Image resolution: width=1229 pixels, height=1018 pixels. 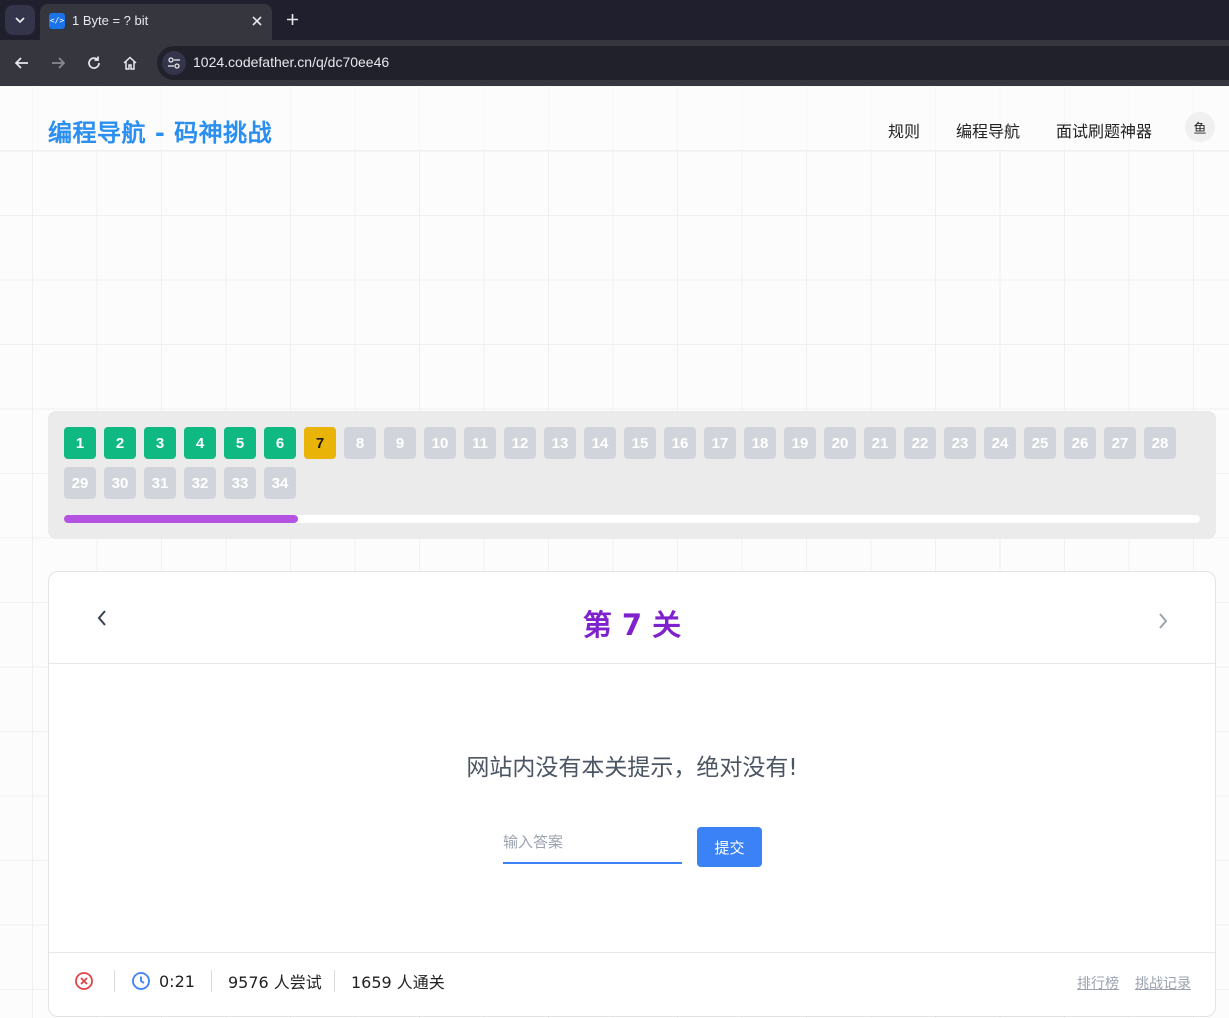 I want to click on progress-bar, so click(x=632, y=519).